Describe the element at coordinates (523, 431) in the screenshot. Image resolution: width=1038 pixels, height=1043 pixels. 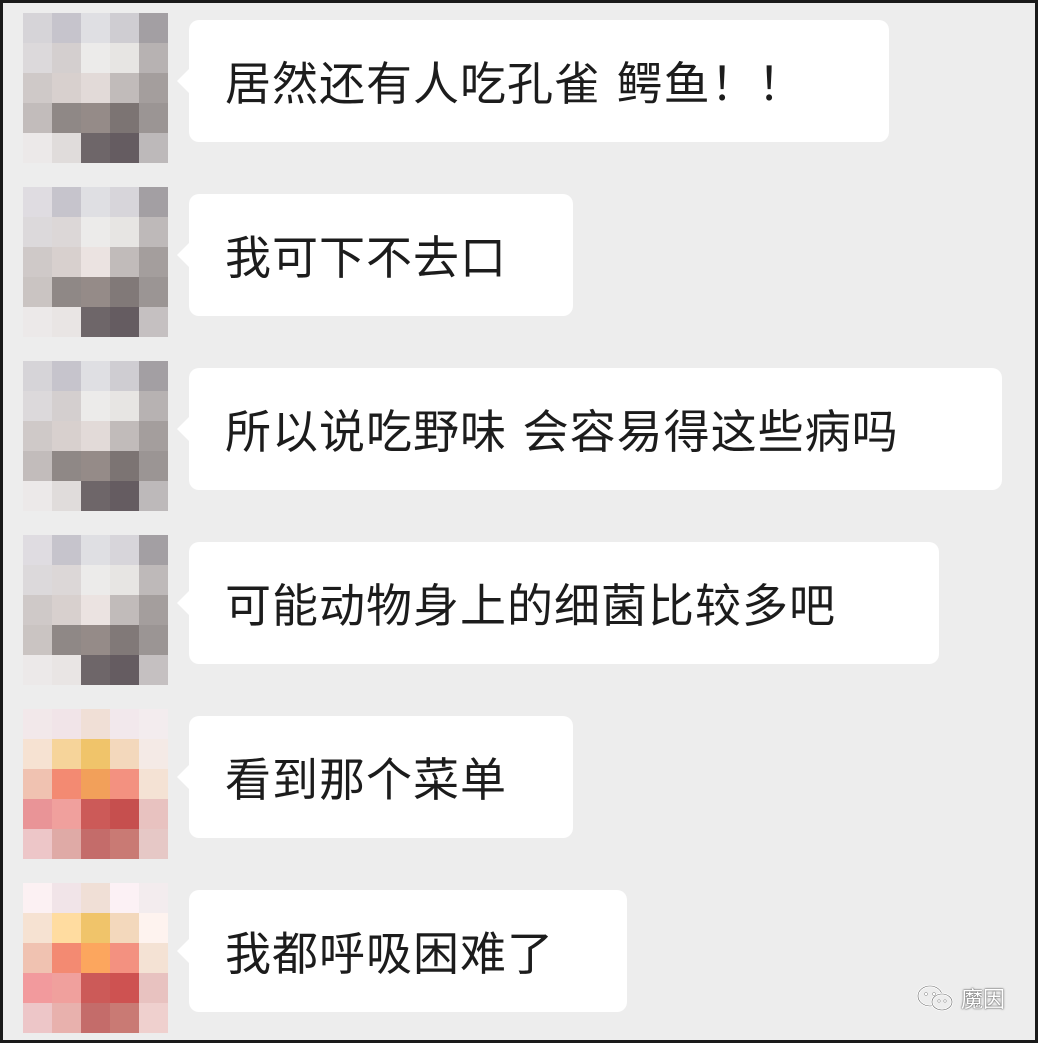
I see `chat-message: 所以说吃野味 会容易得这些病吗` at that location.